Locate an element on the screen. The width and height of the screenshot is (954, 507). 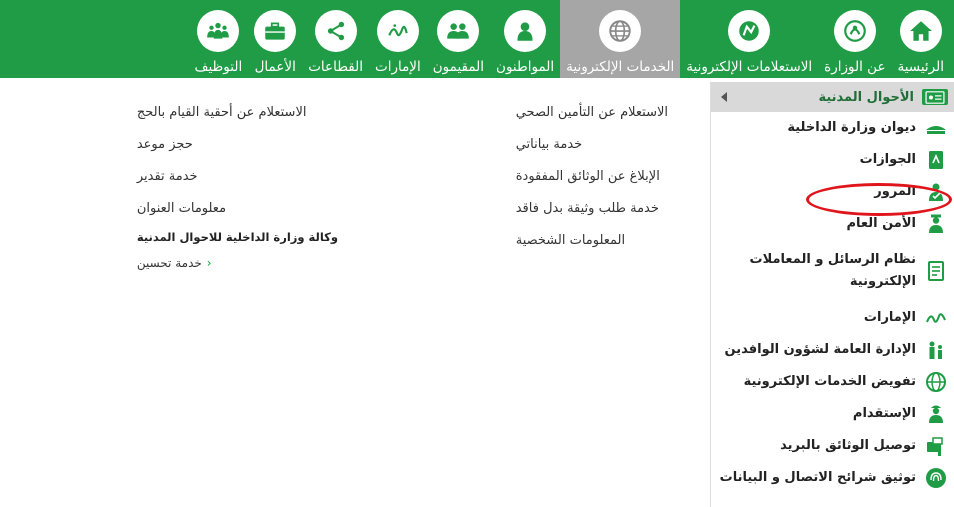
service-link-book-appointment: حجز موعد is located at coordinates (165, 144).